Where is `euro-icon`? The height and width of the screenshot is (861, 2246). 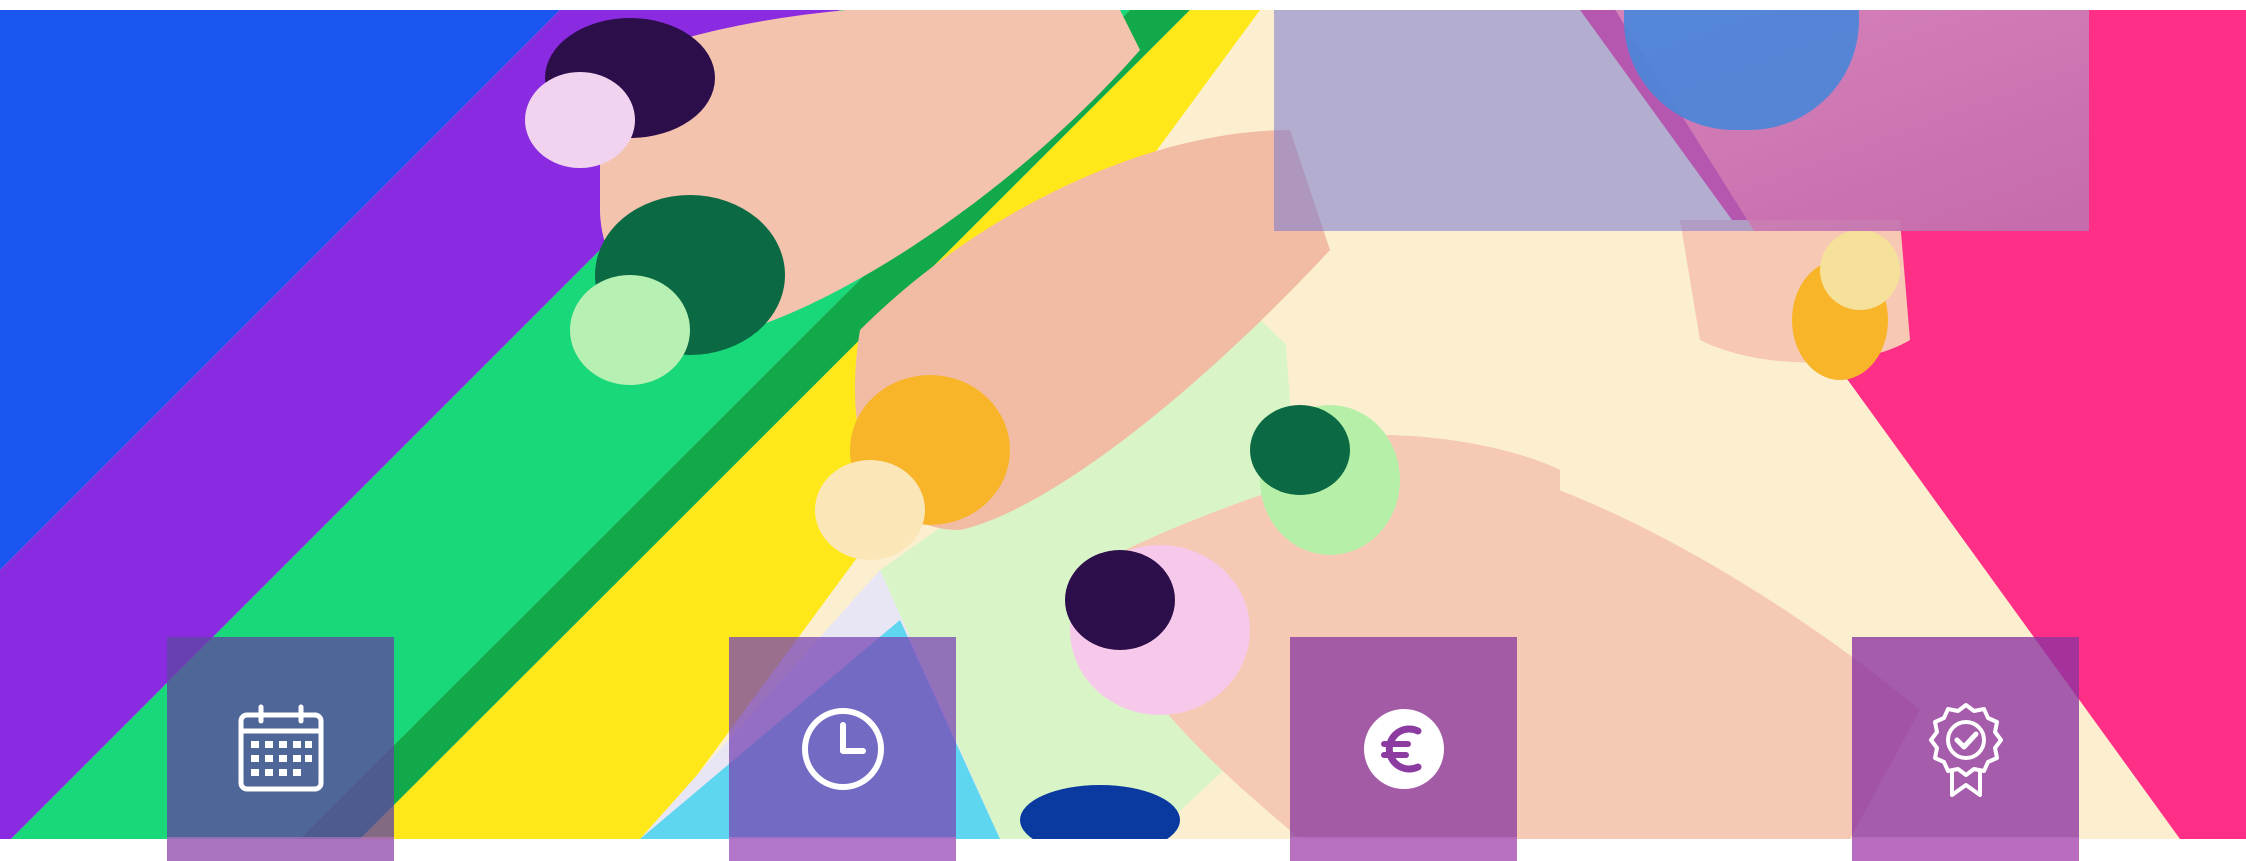
euro-icon is located at coordinates (1403, 749).